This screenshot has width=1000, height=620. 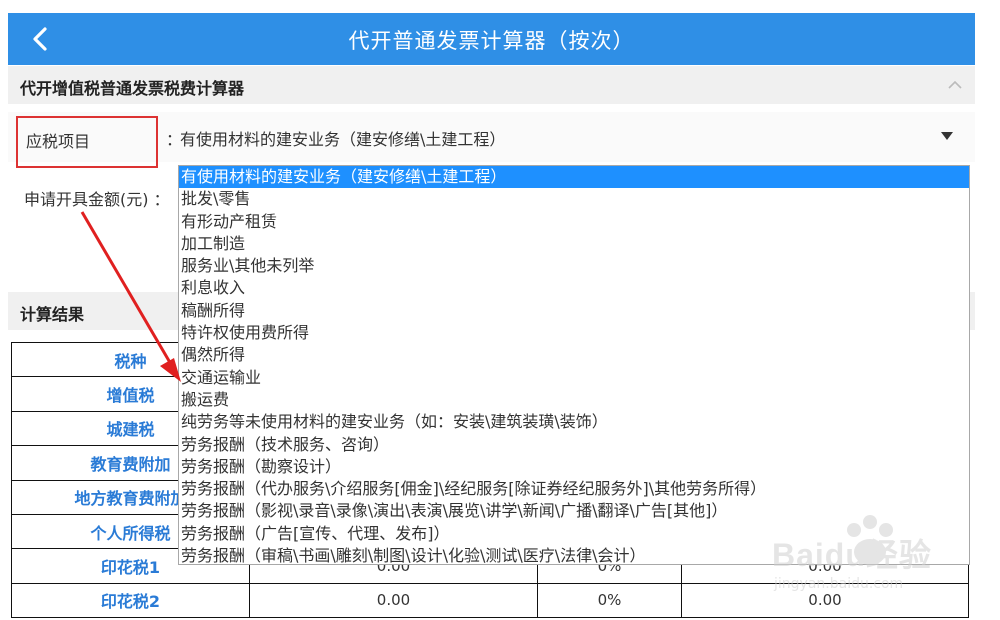 What do you see at coordinates (574, 333) in the screenshot?
I see `dropdown-option: 特许权使用费所得` at bounding box center [574, 333].